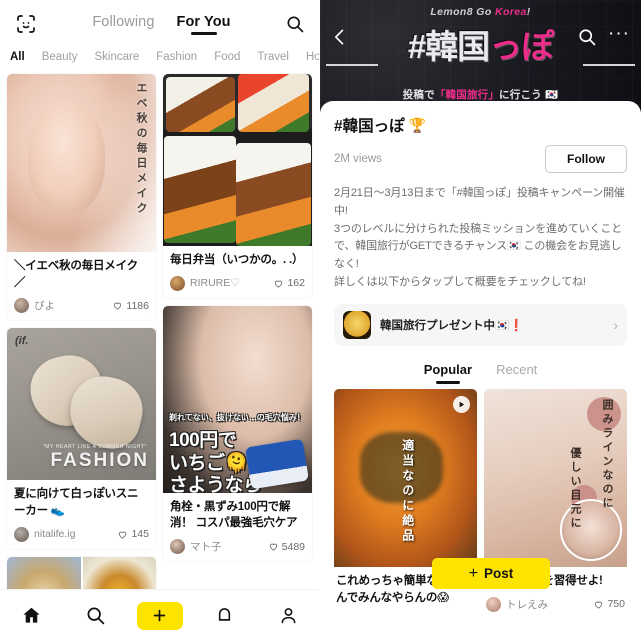 The height and width of the screenshot is (641, 641). I want to click on hero-title-a: #韓国, so click(448, 46).